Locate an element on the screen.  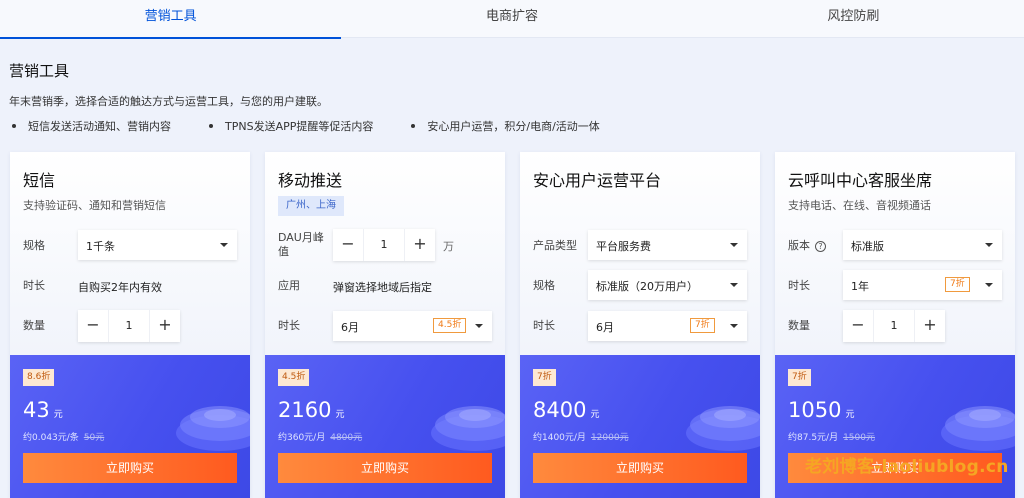
original-price: 1500元 is located at coordinates (859, 438).